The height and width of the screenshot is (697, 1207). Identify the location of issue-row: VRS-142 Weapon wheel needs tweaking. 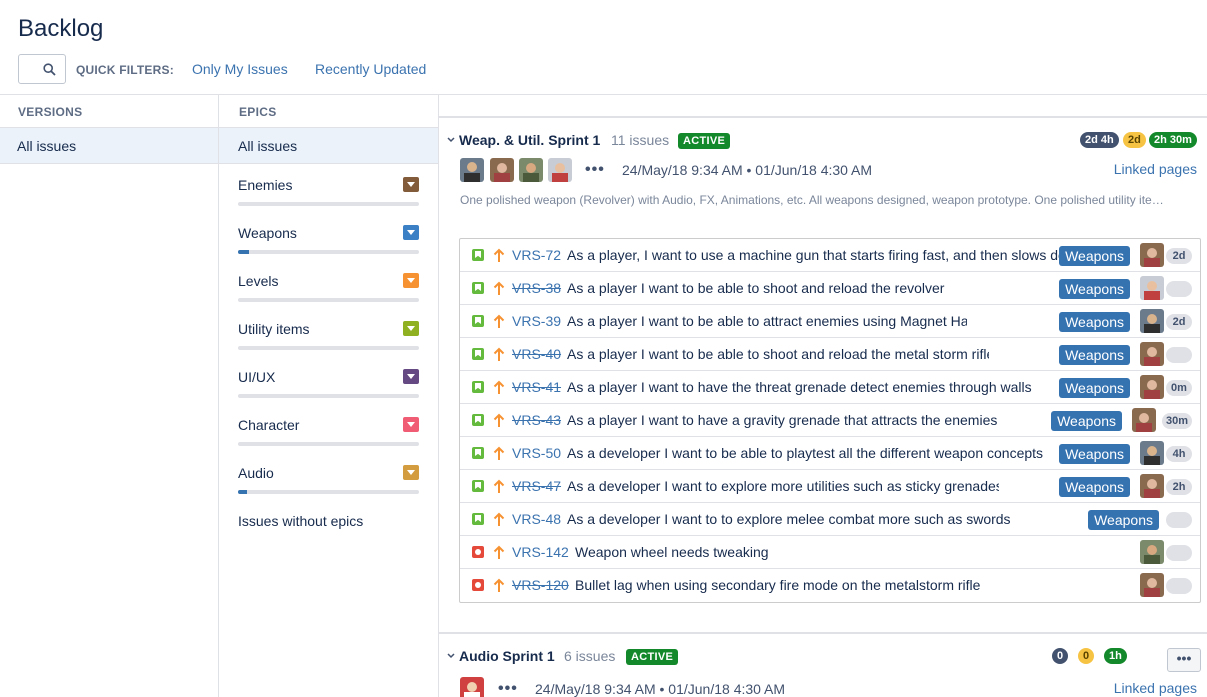
(830, 552).